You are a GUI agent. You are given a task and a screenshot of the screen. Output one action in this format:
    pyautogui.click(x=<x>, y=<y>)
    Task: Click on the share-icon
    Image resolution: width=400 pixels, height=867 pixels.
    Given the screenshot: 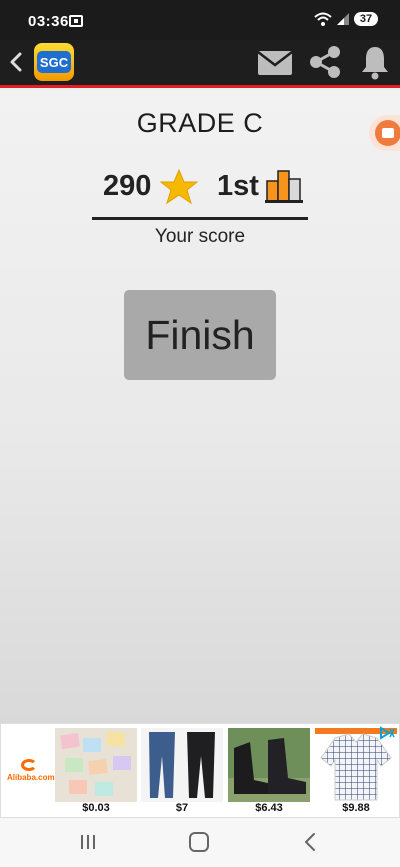 What is the action you would take?
    pyautogui.click(x=325, y=62)
    